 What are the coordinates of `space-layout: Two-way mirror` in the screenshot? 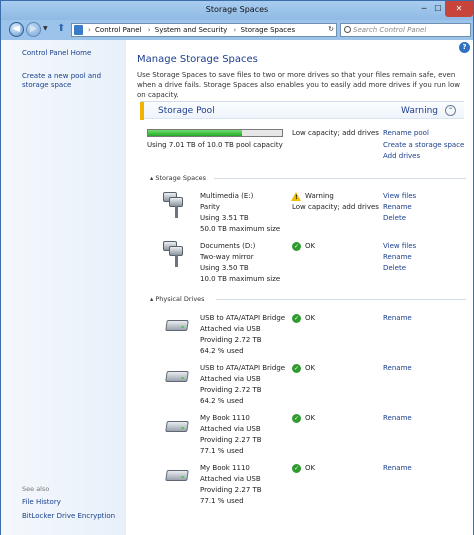 It's located at (227, 257).